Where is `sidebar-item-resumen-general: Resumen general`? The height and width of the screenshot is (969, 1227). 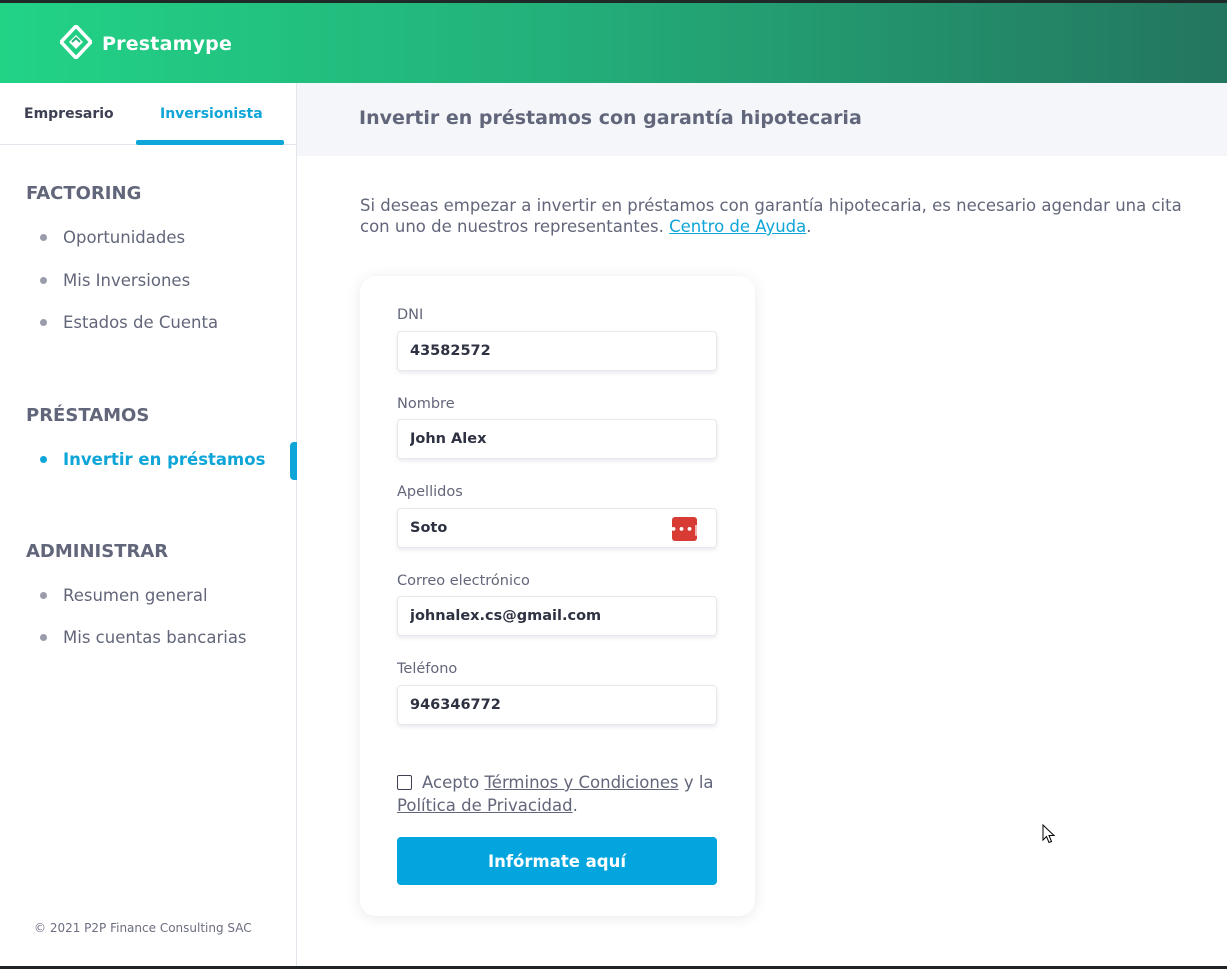
sidebar-item-resumen-general: Resumen general is located at coordinates (124, 595).